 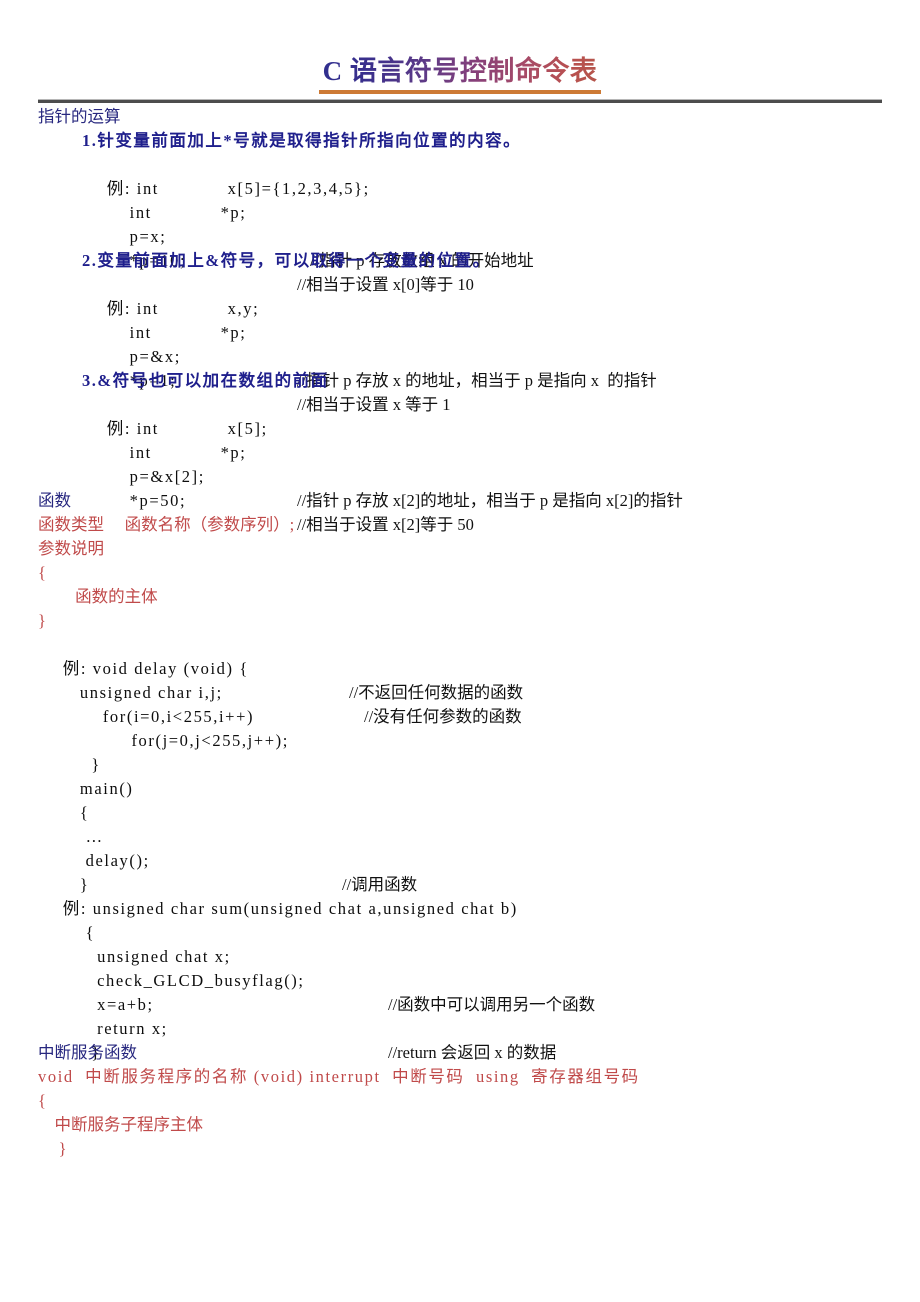 I want to click on code-line: main(), so click(x=460, y=775).